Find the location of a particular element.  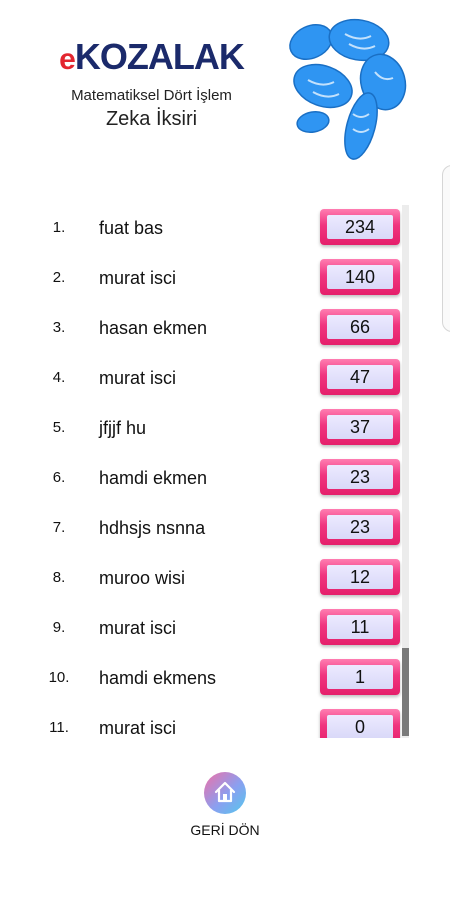

score-badge: 47 is located at coordinates (360, 377).